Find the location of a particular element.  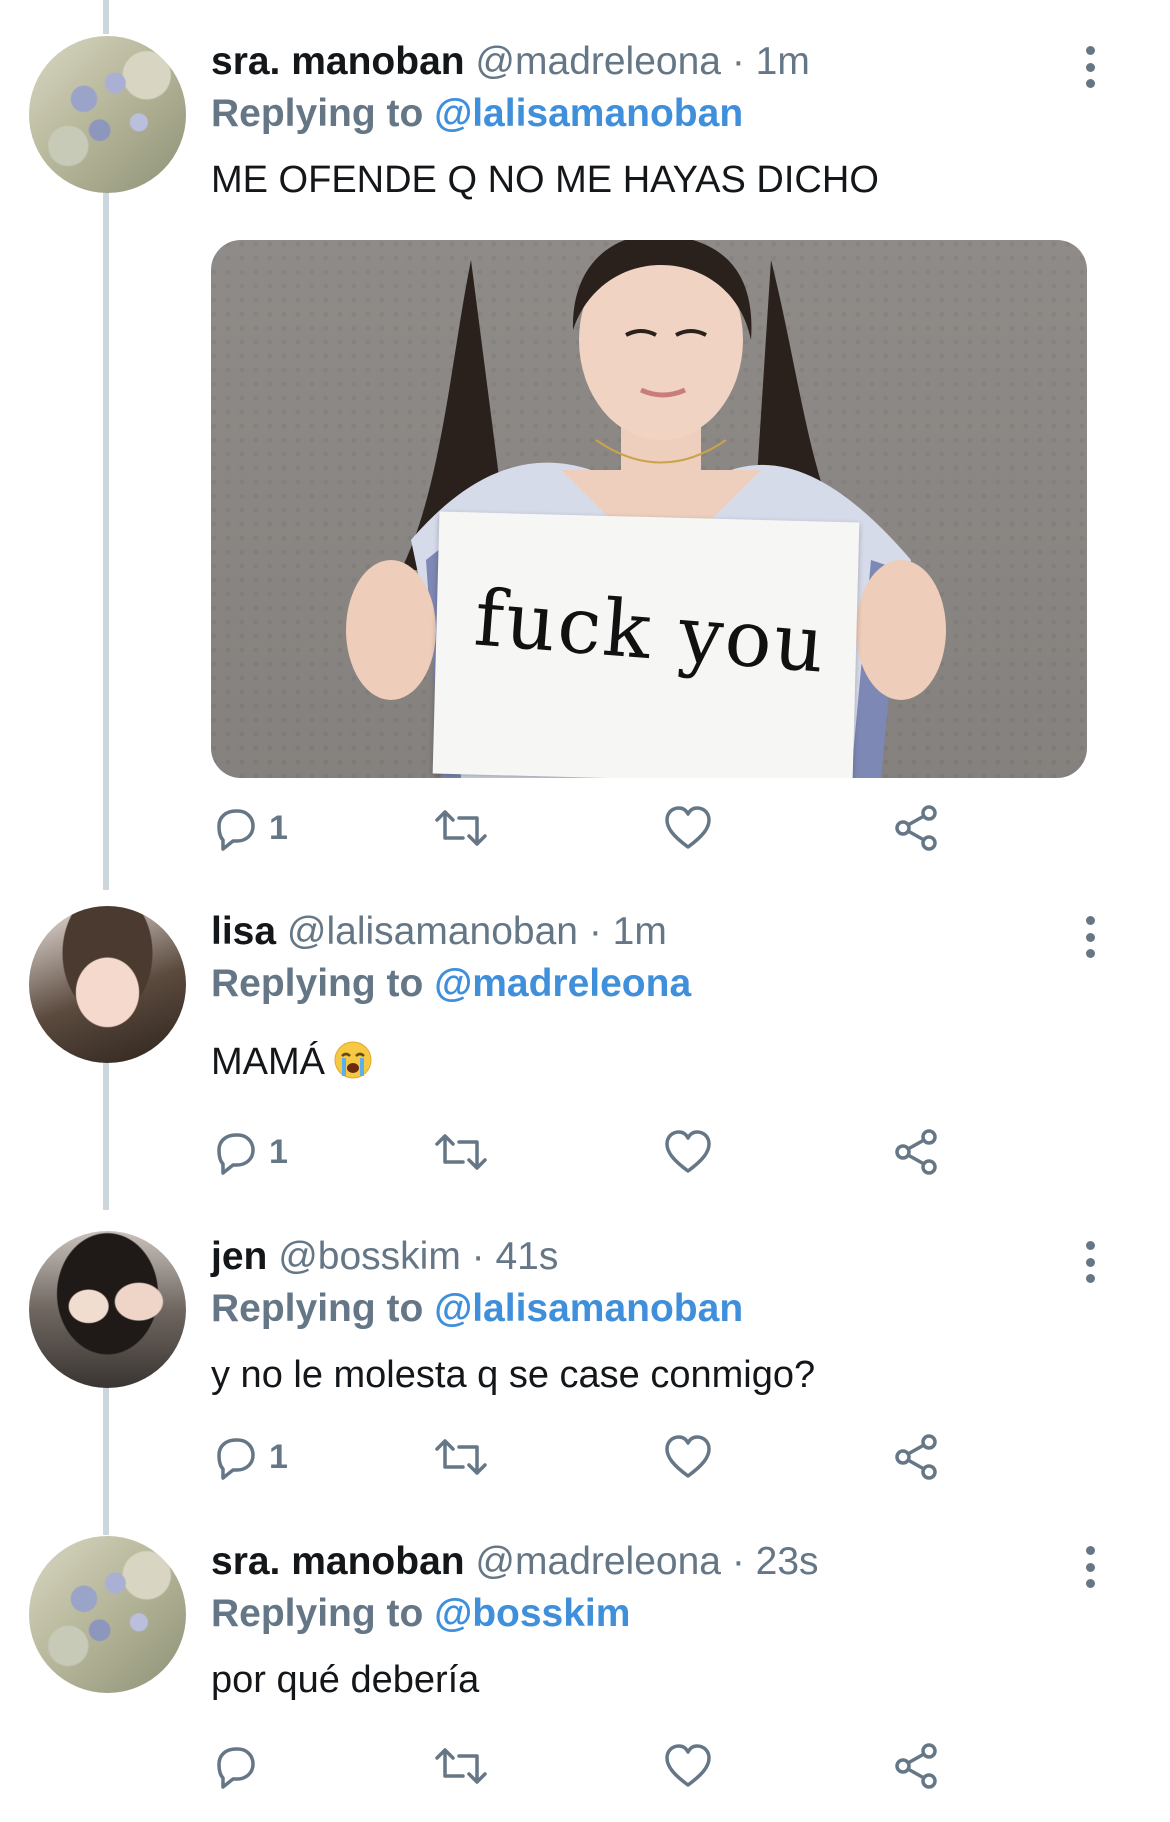

replying-to: Replying to @bosskim is located at coordinates (420, 1614).